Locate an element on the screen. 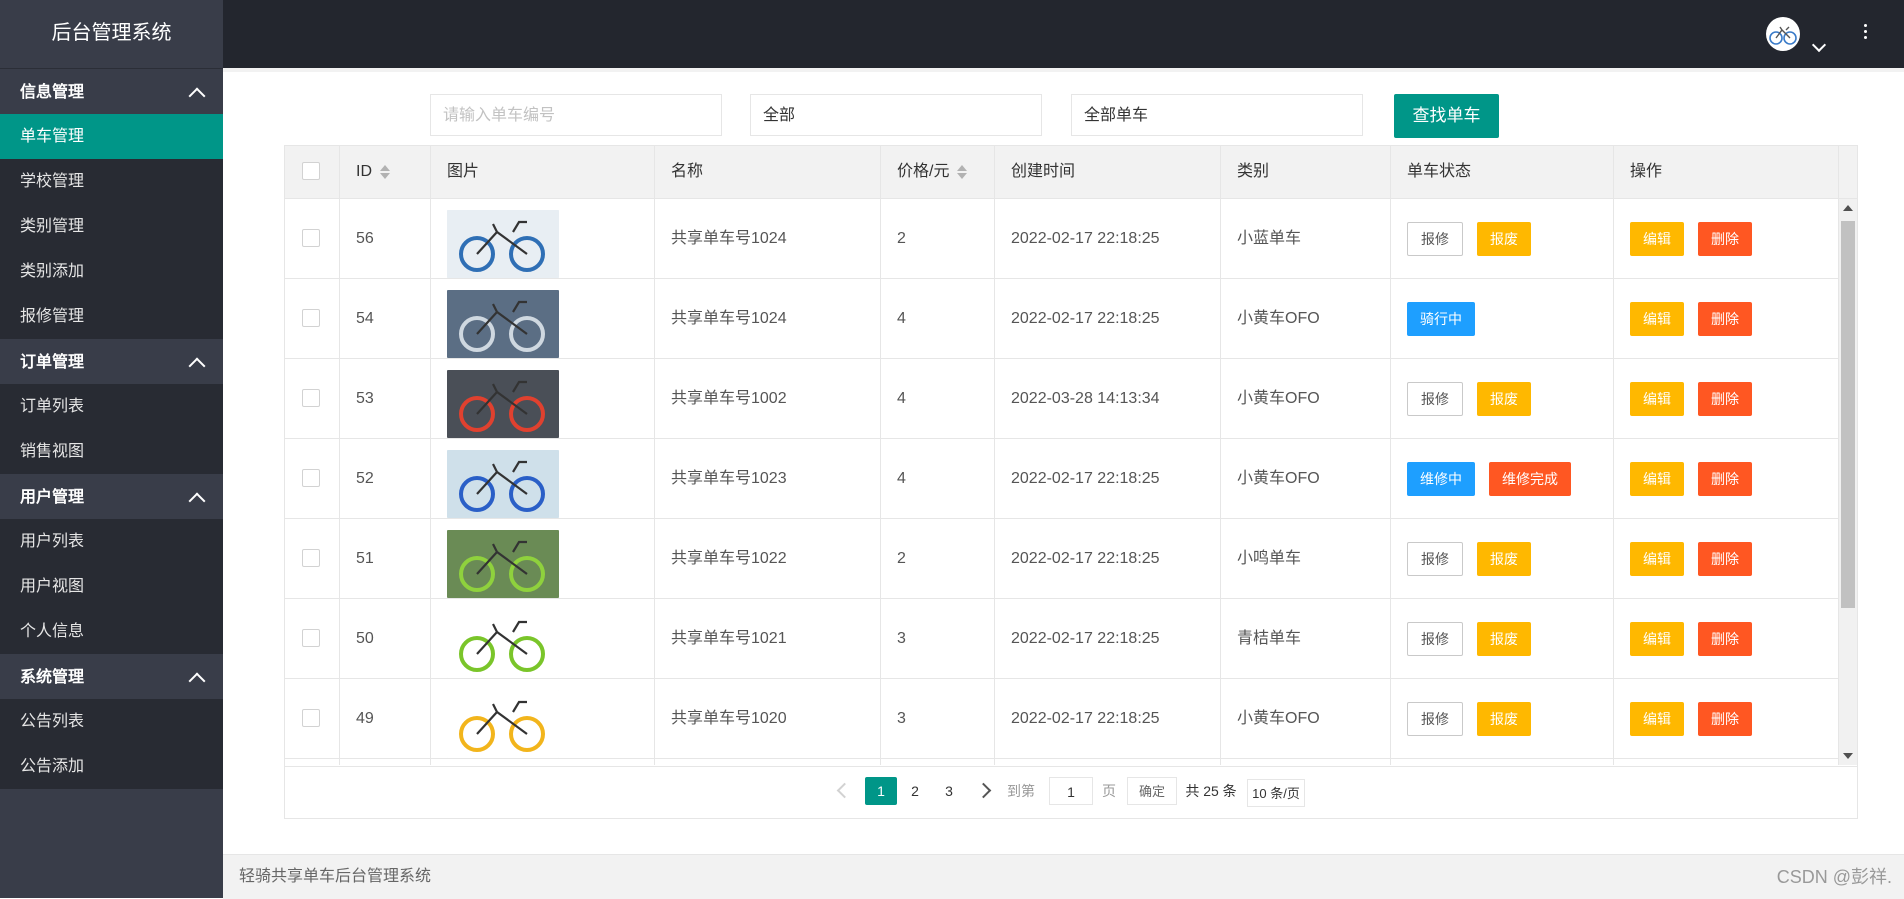  chevron-left-icon is located at coordinates (844, 790).